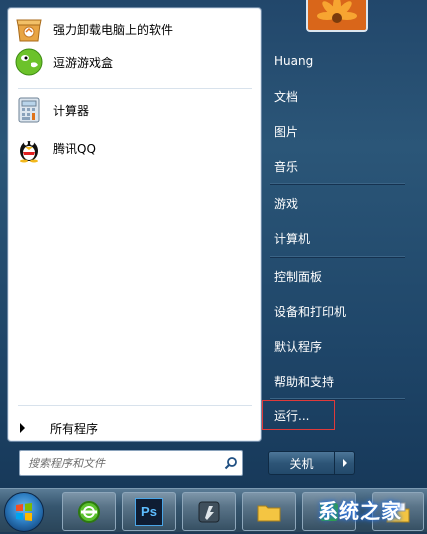  What do you see at coordinates (113, 29) in the screenshot?
I see `app-label: 强力卸载电脑上的软件` at bounding box center [113, 29].